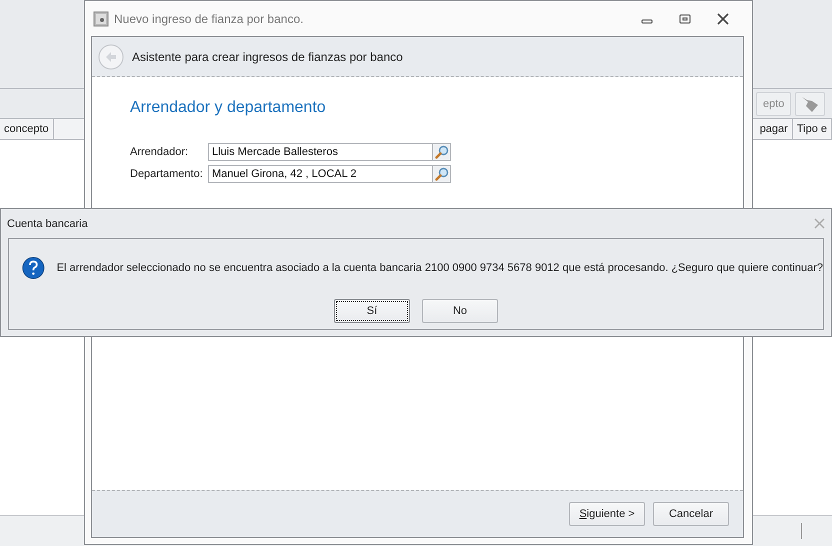 The image size is (832, 546). I want to click on column-header: concepto, so click(27, 129).